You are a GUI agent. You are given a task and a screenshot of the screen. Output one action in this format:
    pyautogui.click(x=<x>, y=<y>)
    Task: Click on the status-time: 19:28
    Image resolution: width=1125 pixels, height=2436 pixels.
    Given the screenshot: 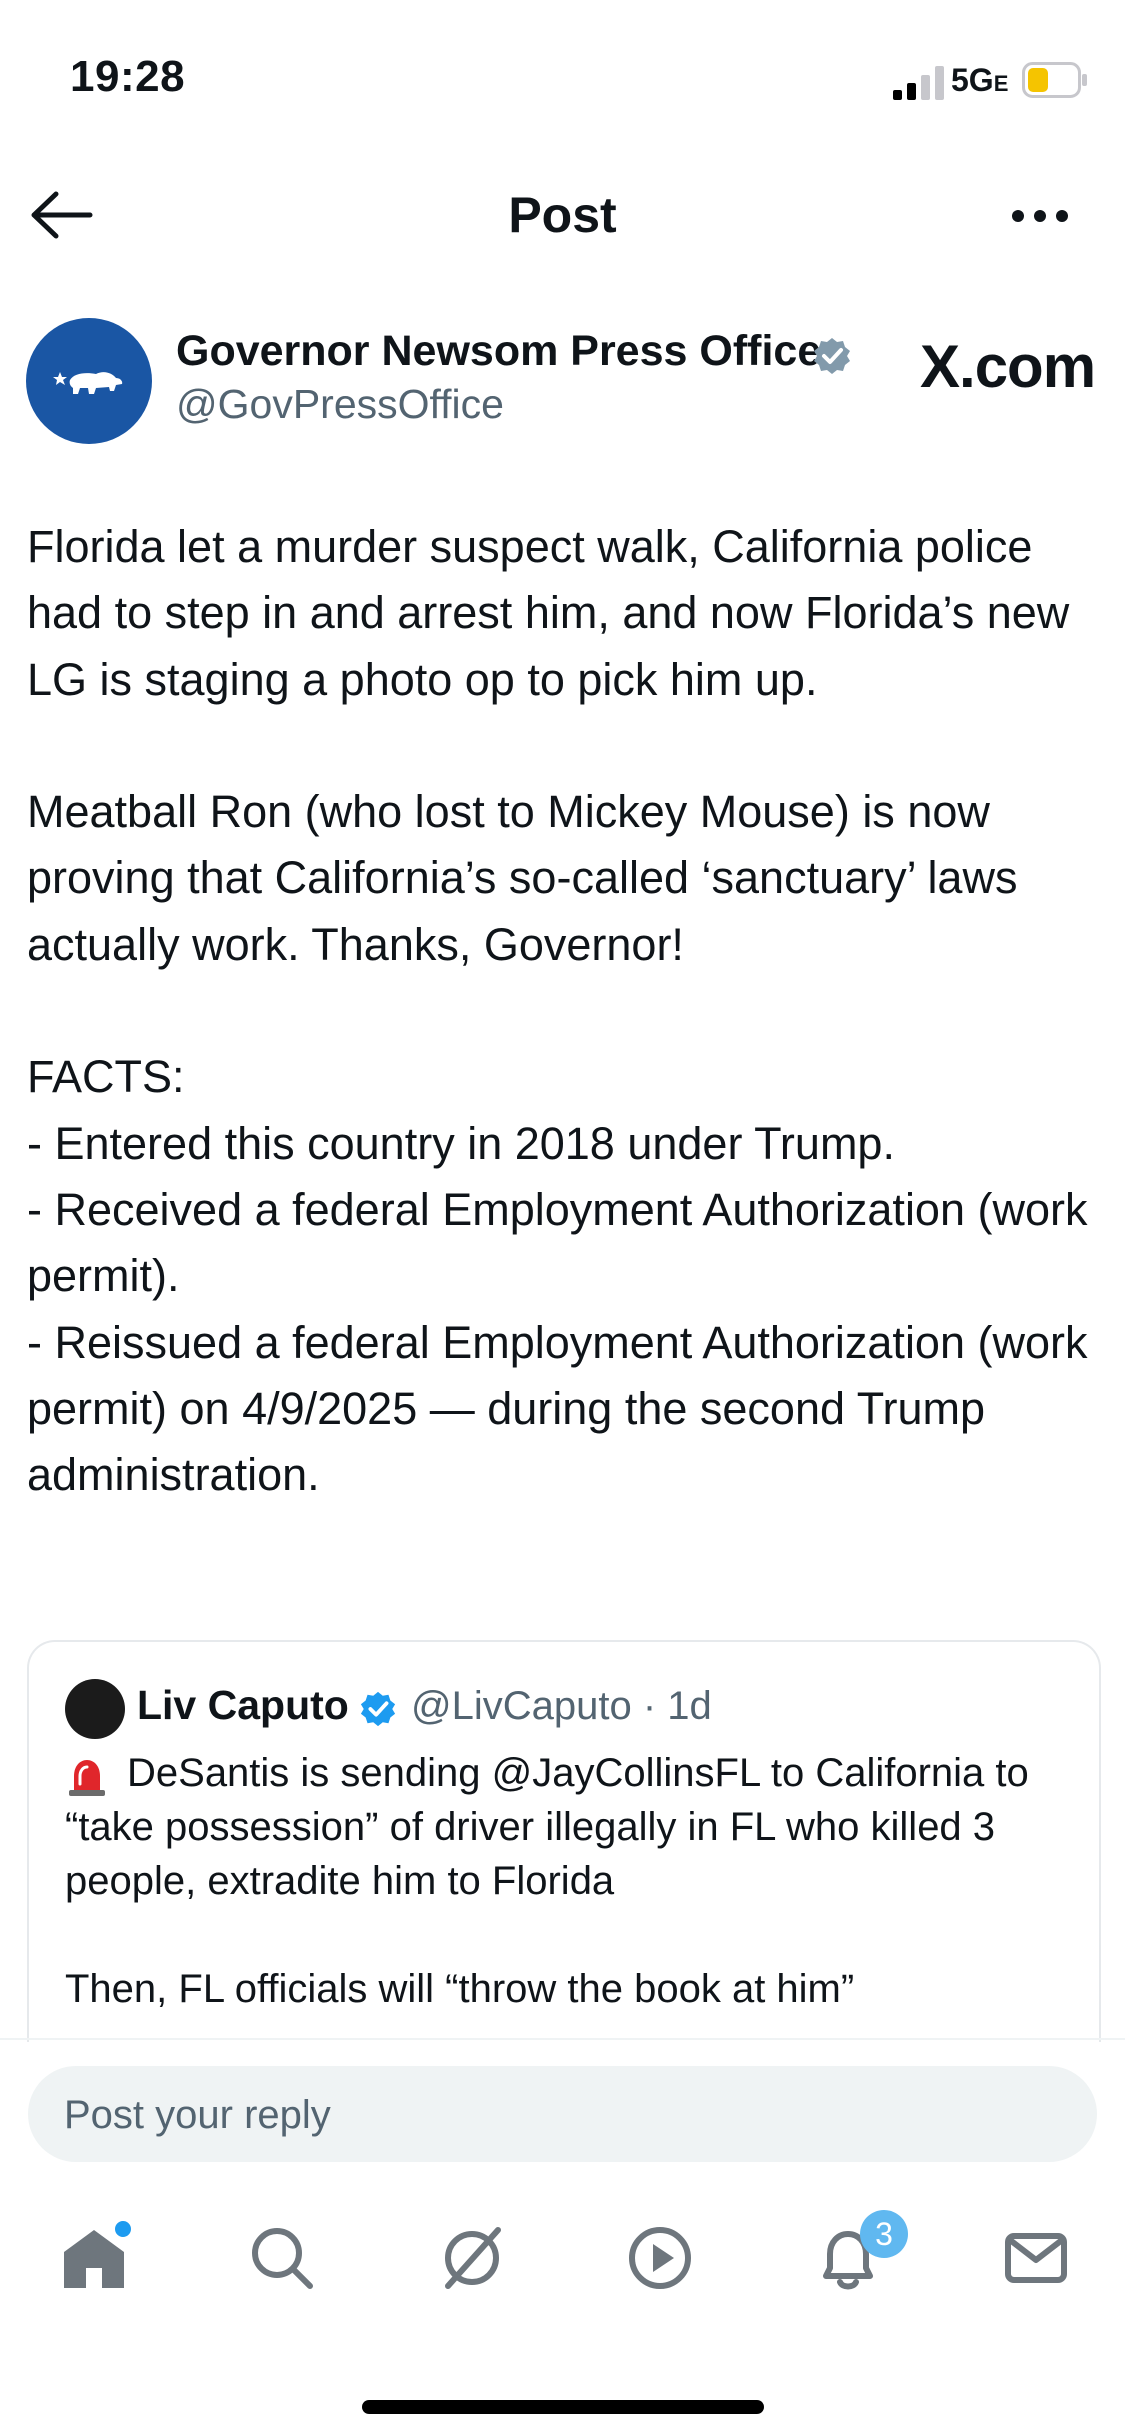 What is the action you would take?
    pyautogui.click(x=128, y=76)
    